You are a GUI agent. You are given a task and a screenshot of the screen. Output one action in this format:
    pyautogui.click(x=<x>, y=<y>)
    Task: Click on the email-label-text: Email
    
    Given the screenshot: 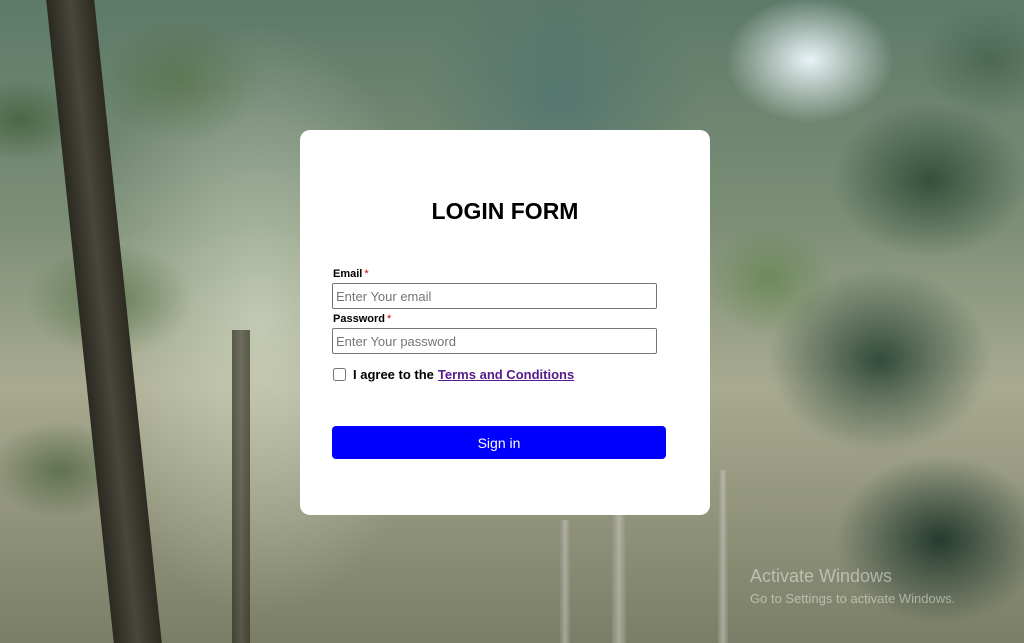 What is the action you would take?
    pyautogui.click(x=348, y=274)
    